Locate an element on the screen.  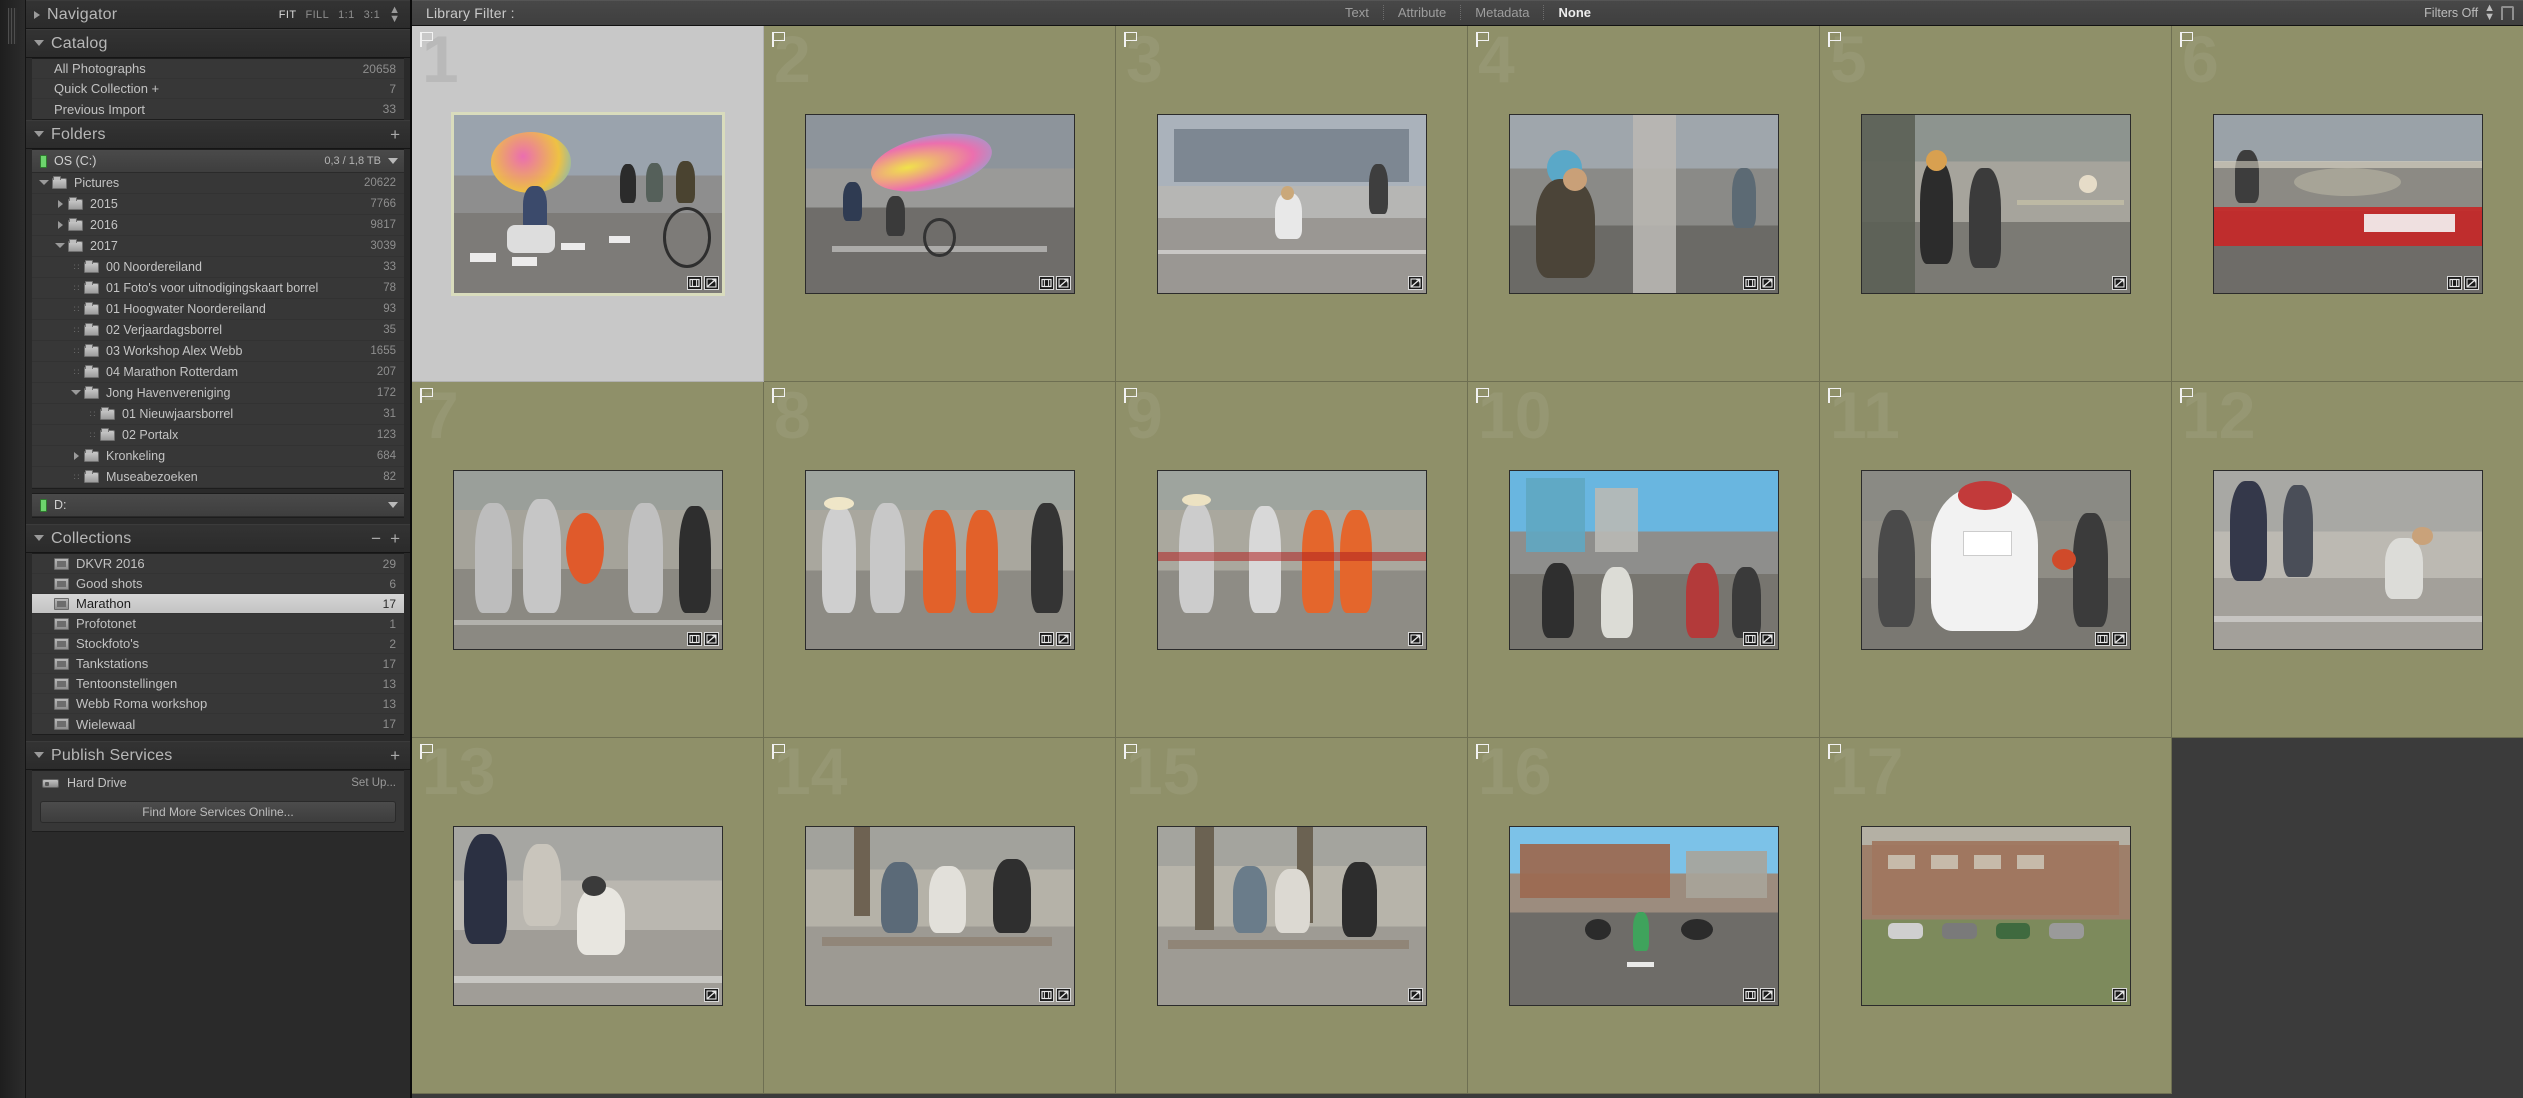
catalog-header: Catalog is located at coordinates (218, 43).